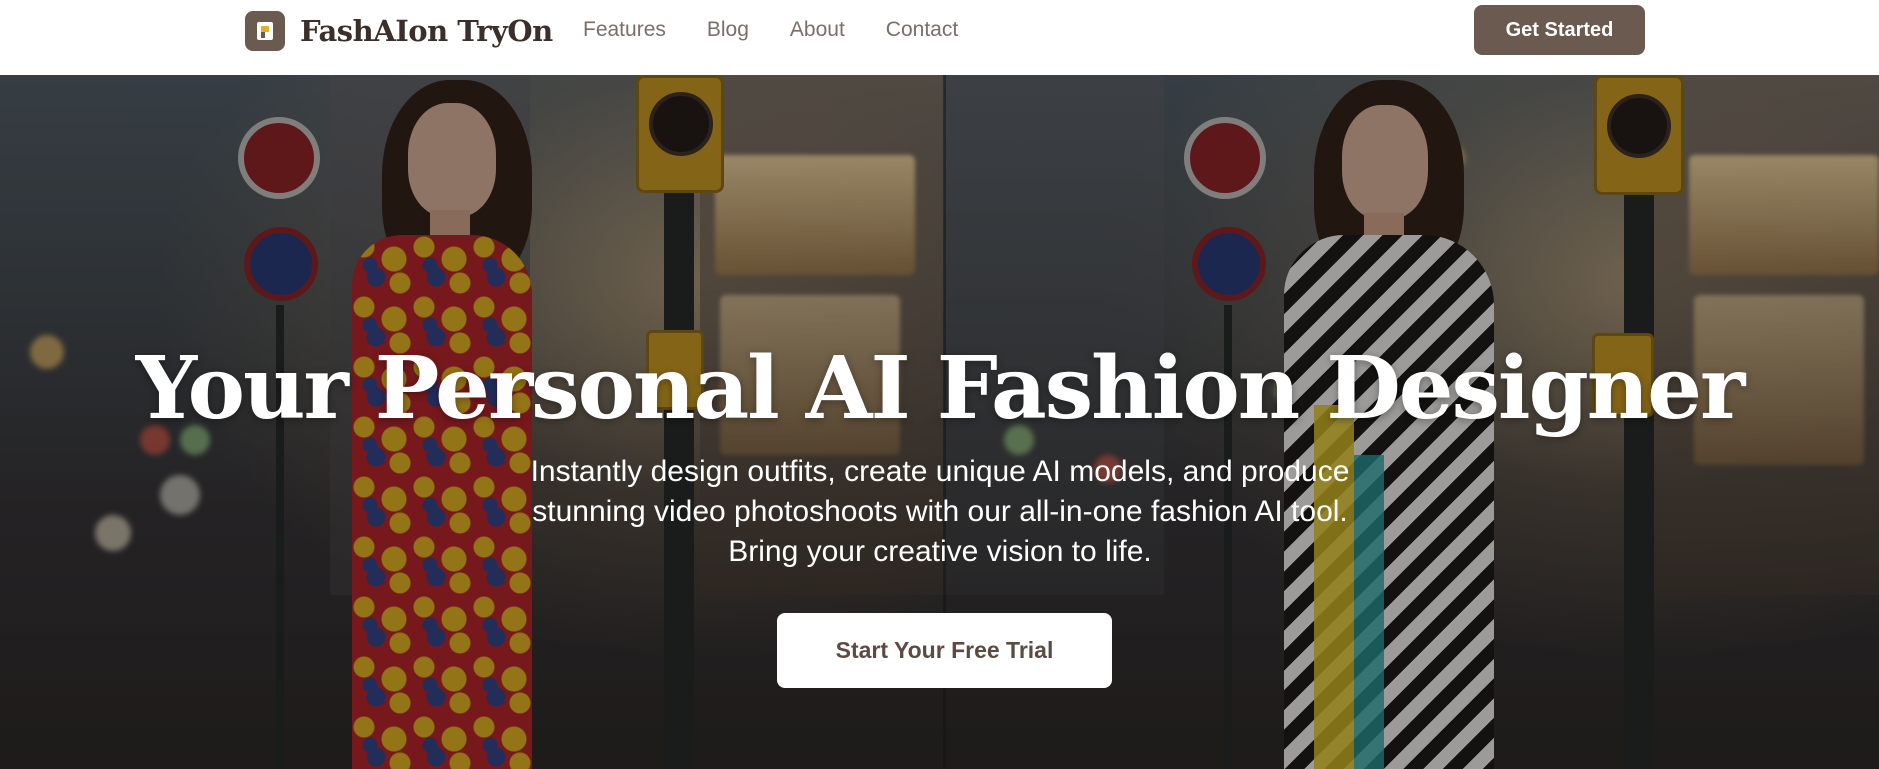 The width and height of the screenshot is (1879, 769). Describe the element at coordinates (1559, 30) in the screenshot. I see `get-started-button: Get Started` at that location.